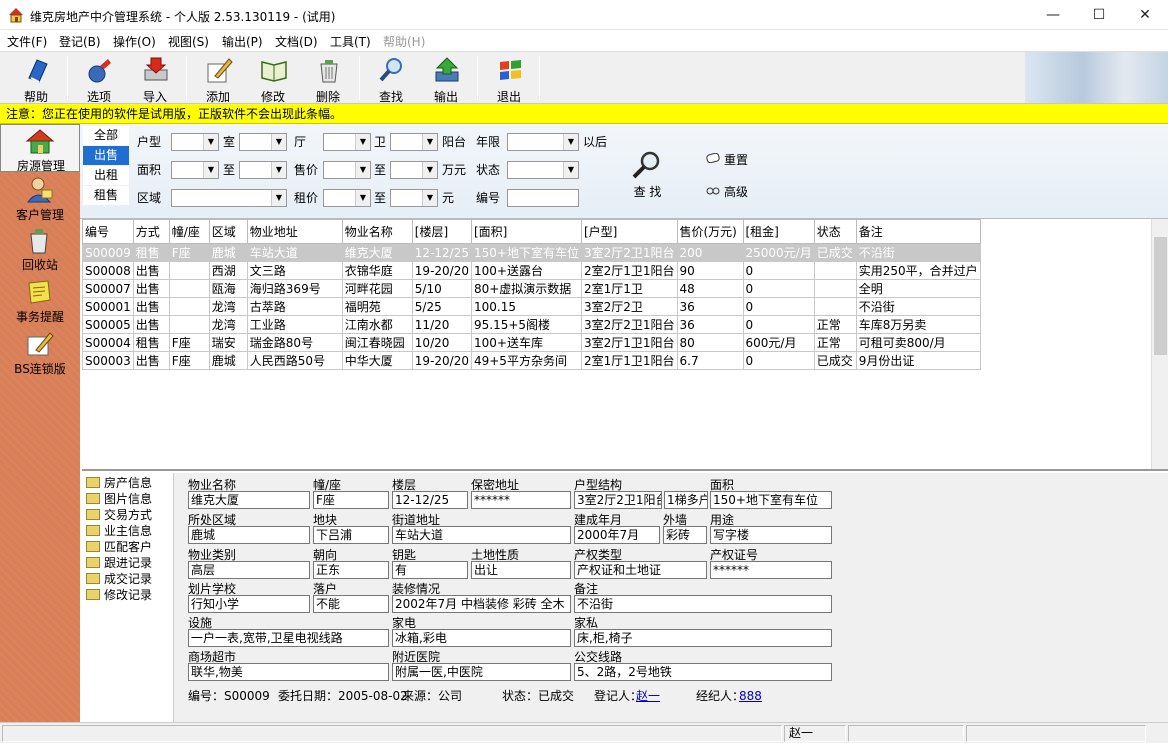  What do you see at coordinates (119, 499) in the screenshot?
I see `tree-item: 图片信息` at bounding box center [119, 499].